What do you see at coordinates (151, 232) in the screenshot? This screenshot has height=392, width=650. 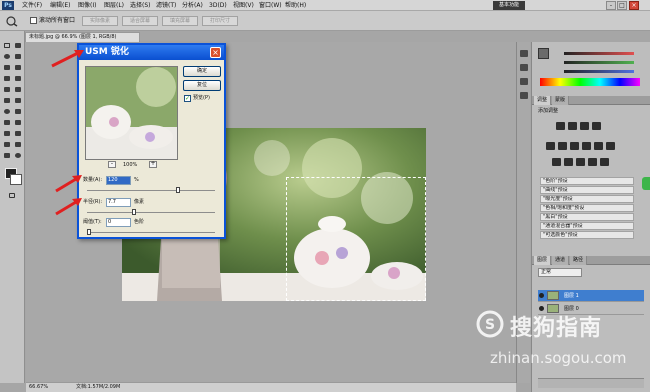 I see `threshold-slider` at bounding box center [151, 232].